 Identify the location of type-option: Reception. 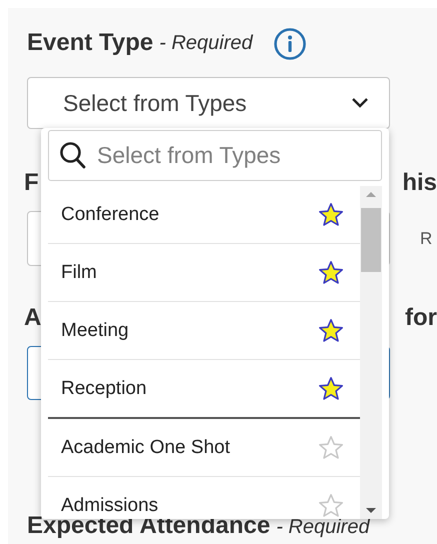
(204, 388).